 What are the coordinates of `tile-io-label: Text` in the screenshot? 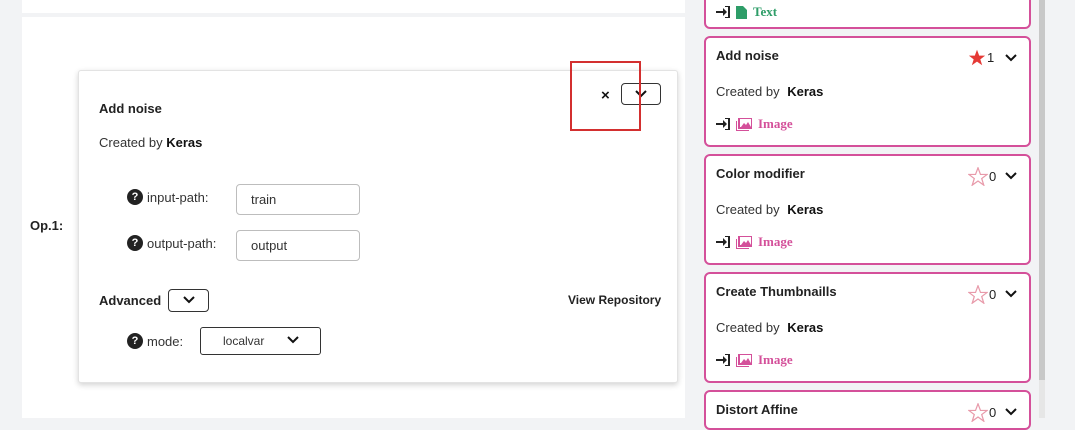 It's located at (765, 11).